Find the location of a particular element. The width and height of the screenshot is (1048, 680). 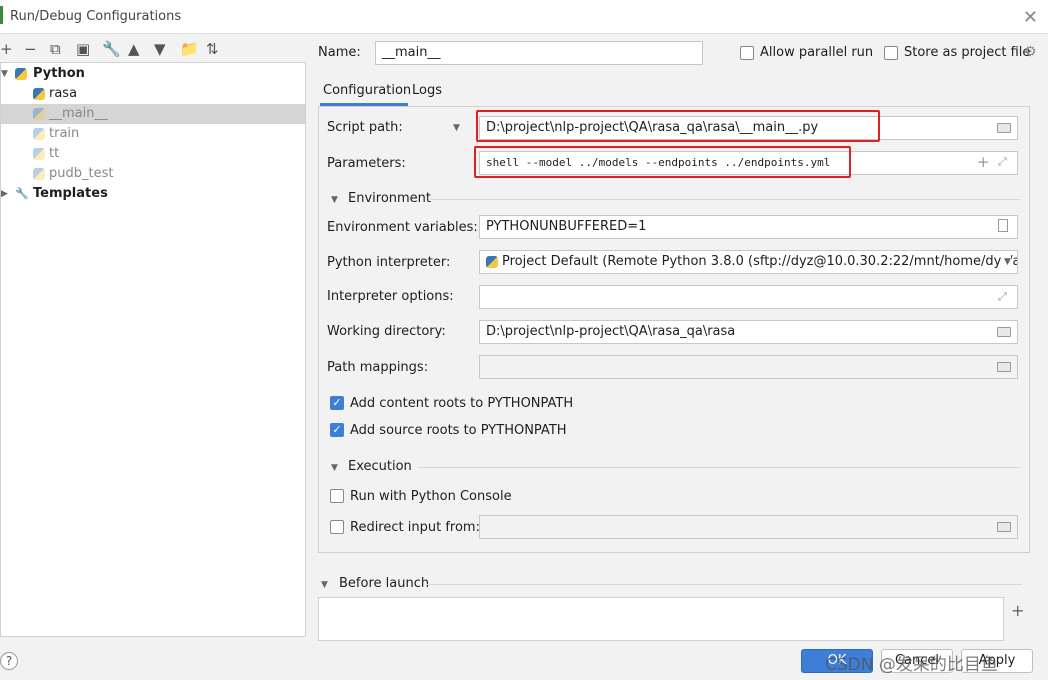

add-config-button: + is located at coordinates (6, 49).